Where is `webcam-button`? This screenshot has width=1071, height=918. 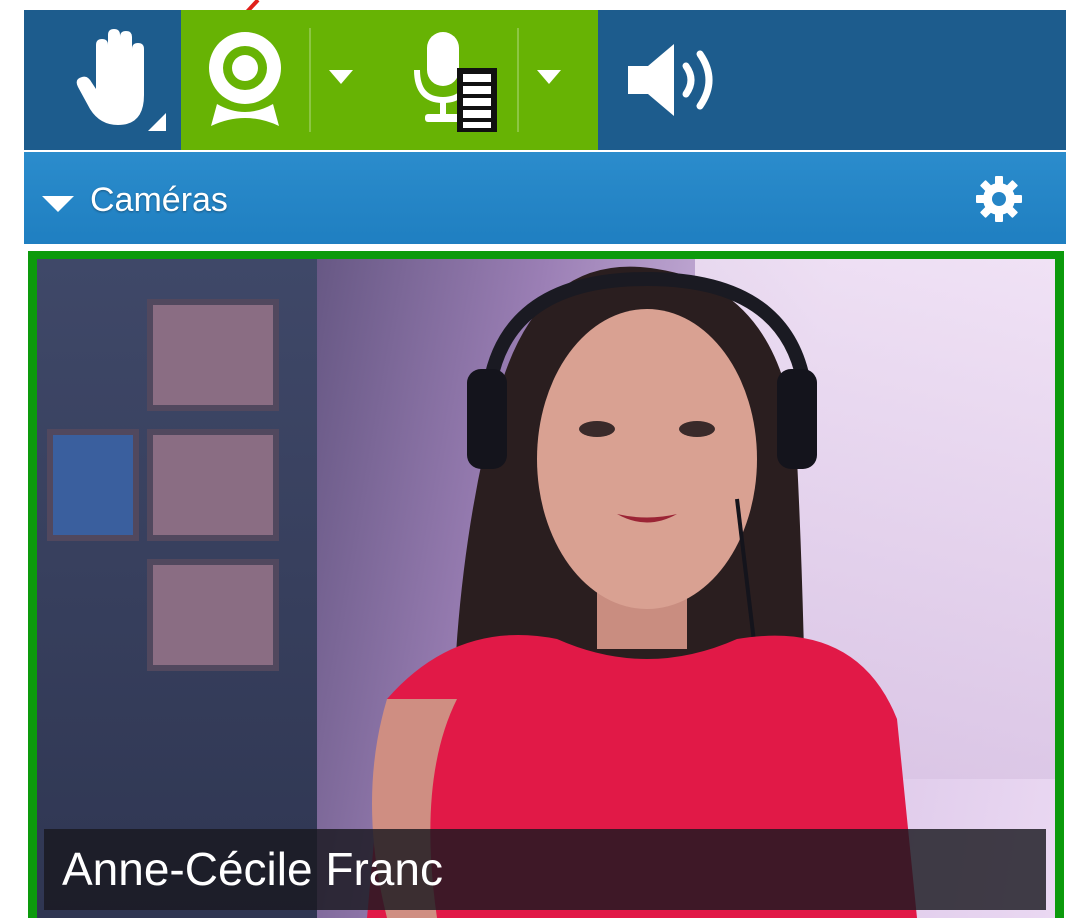 webcam-button is located at coordinates (245, 80).